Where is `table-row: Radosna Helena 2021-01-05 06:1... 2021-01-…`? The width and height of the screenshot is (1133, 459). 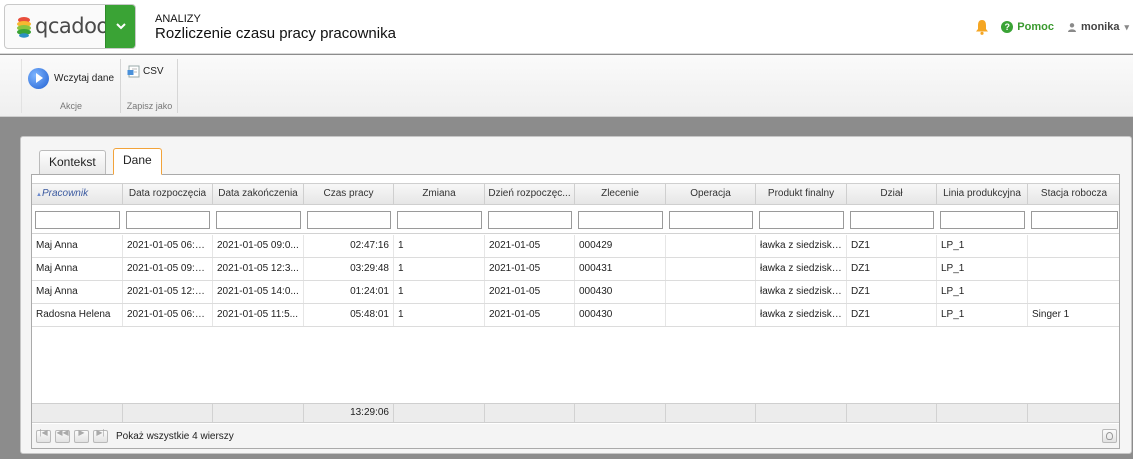 table-row: Radosna Helena 2021-01-05 06:1... 2021-01-… is located at coordinates (575, 315).